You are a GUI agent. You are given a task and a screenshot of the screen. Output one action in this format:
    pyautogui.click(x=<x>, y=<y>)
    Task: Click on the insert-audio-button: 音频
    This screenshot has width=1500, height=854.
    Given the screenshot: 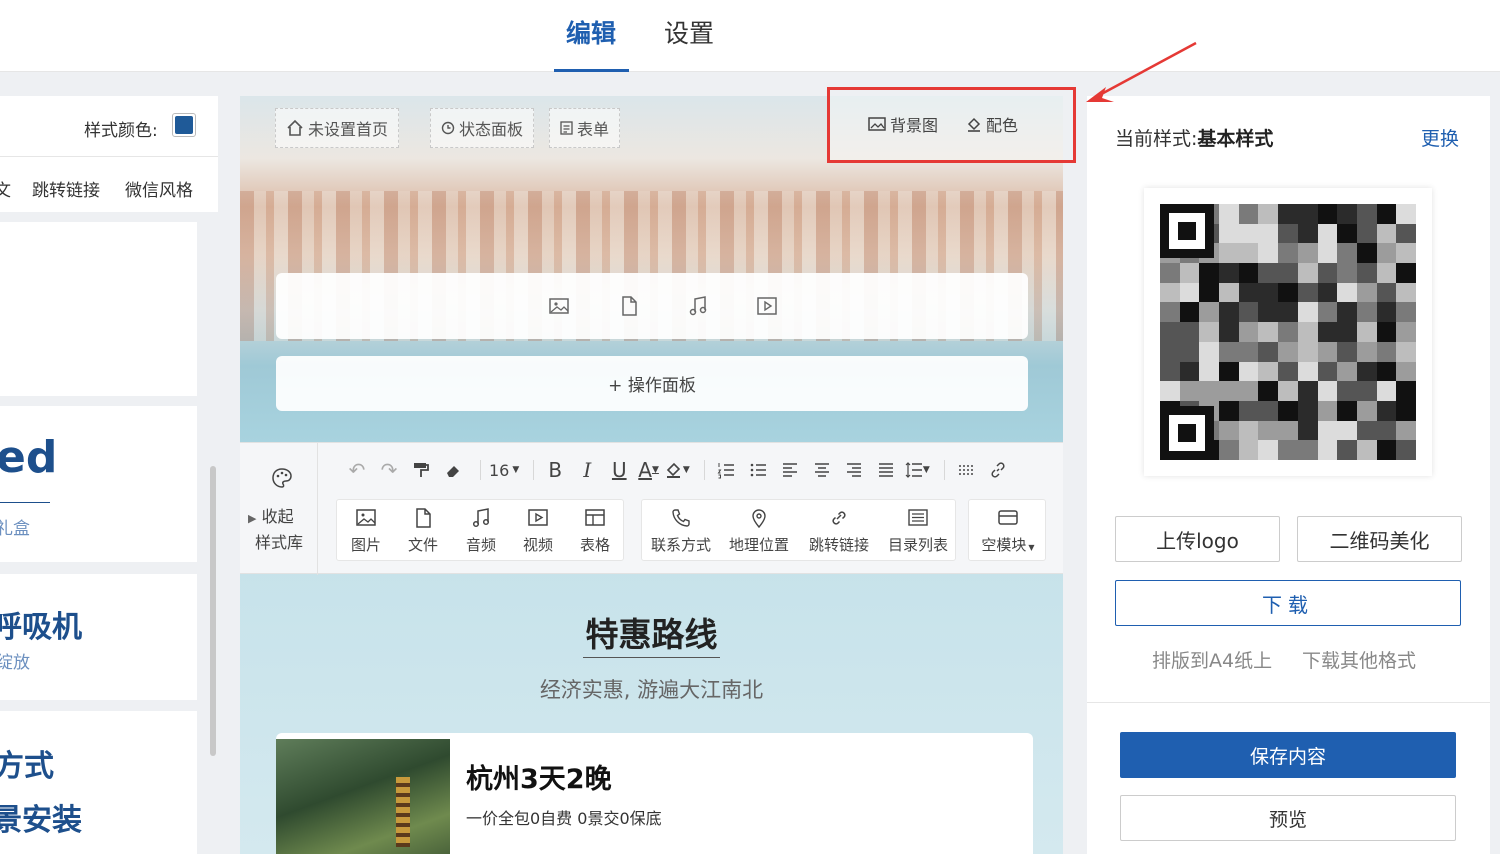 What is the action you would take?
    pyautogui.click(x=481, y=531)
    